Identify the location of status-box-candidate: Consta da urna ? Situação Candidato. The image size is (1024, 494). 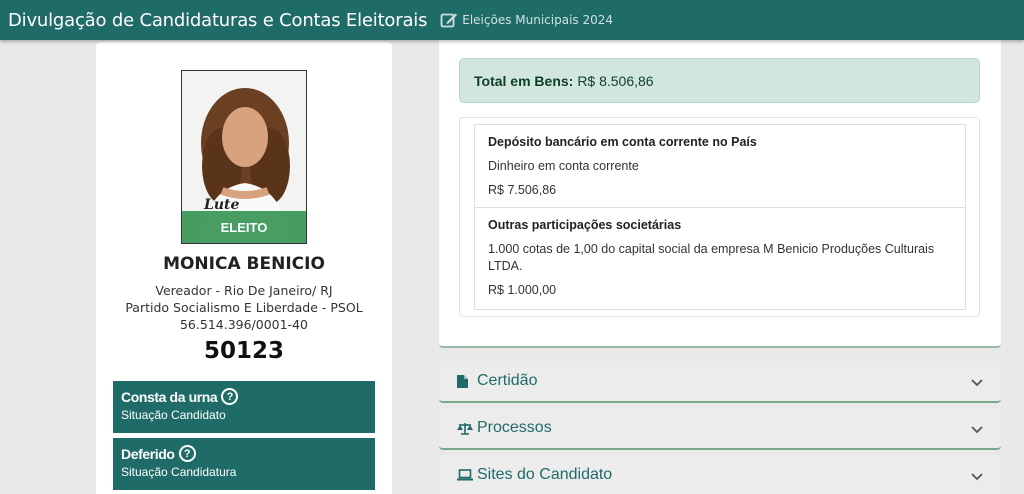
(244, 407).